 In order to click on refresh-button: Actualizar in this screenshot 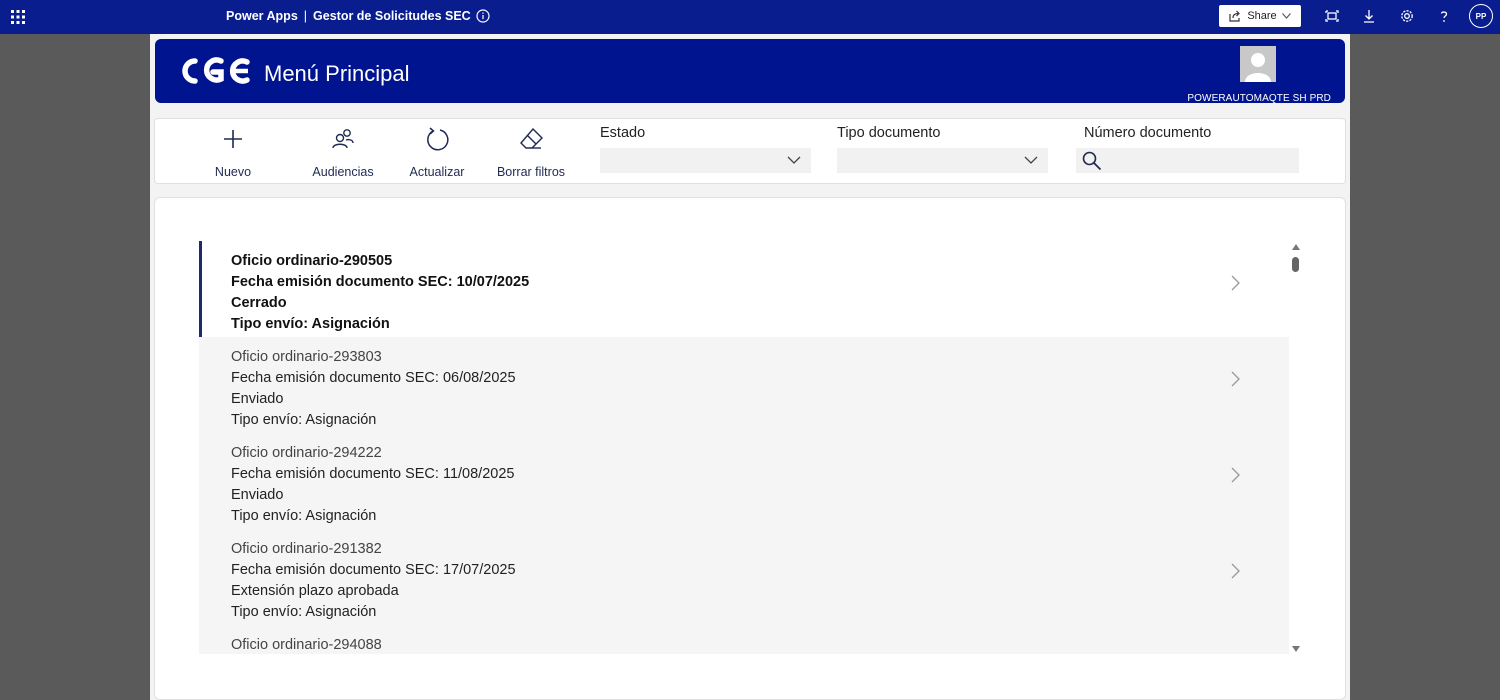, I will do `click(437, 152)`.